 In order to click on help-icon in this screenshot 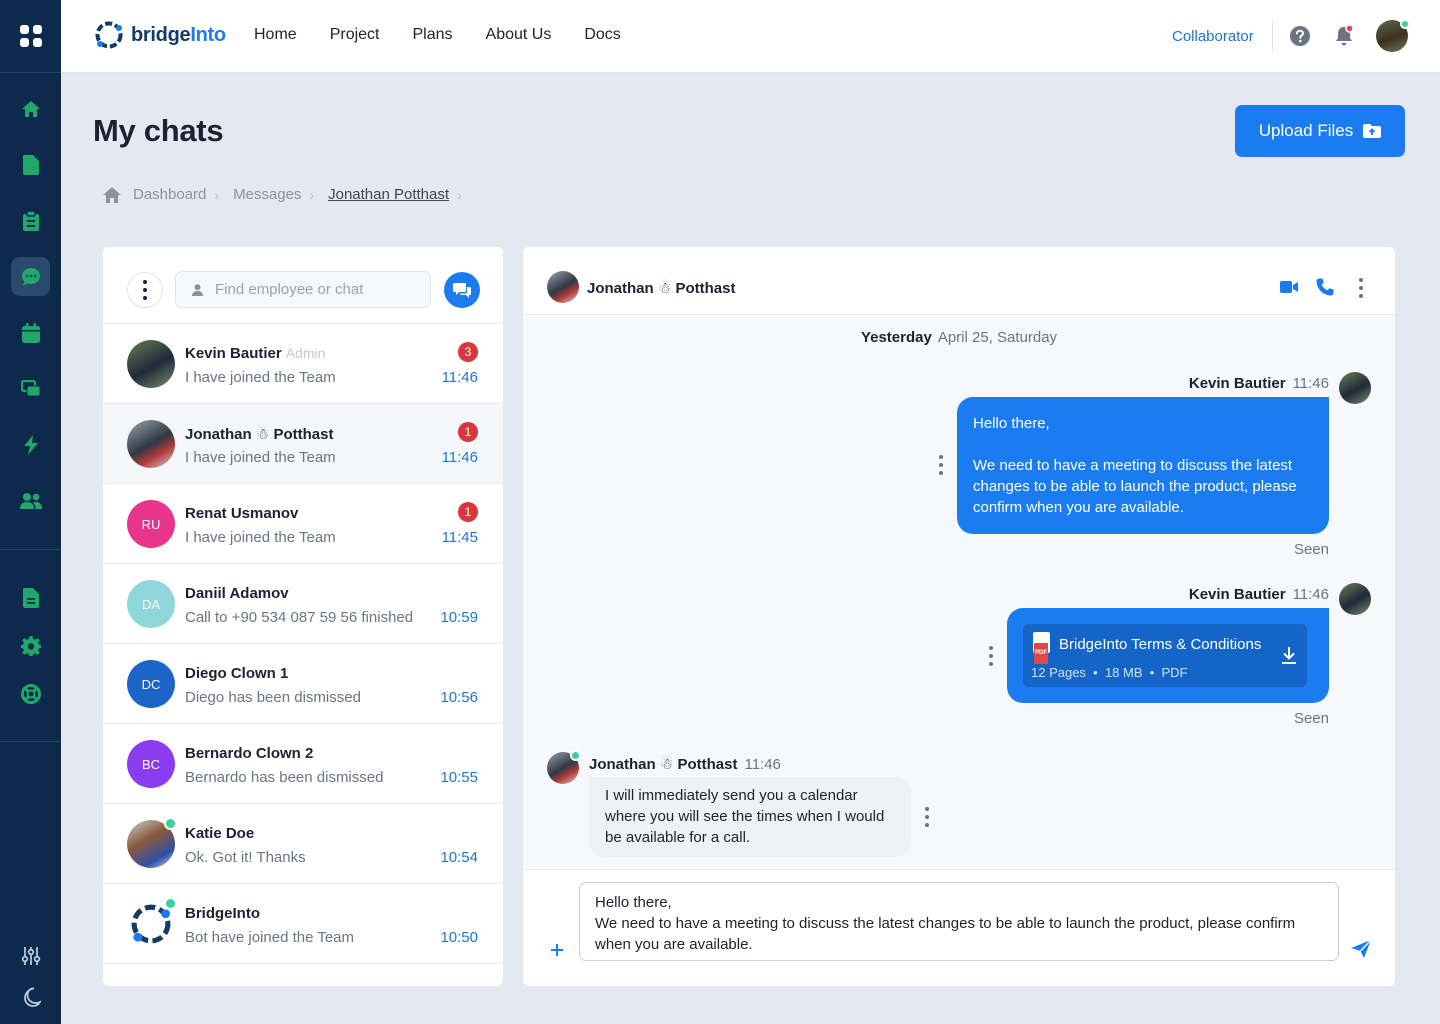, I will do `click(1300, 36)`.